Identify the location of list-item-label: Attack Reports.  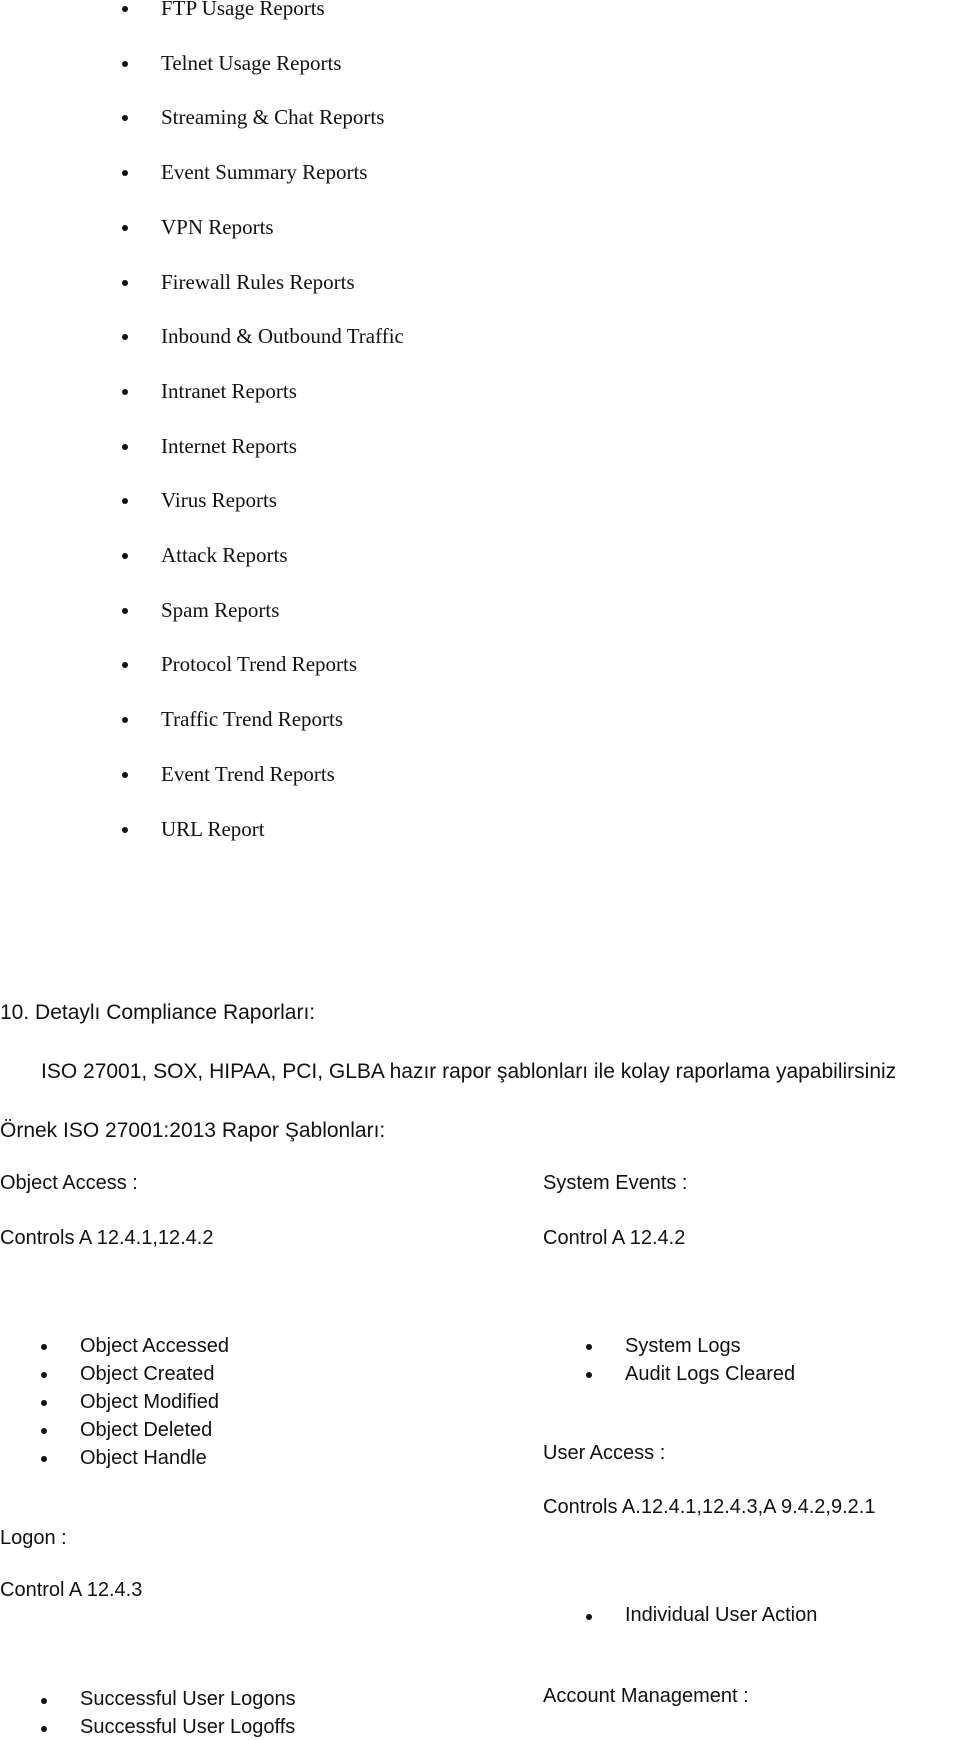
(224, 555).